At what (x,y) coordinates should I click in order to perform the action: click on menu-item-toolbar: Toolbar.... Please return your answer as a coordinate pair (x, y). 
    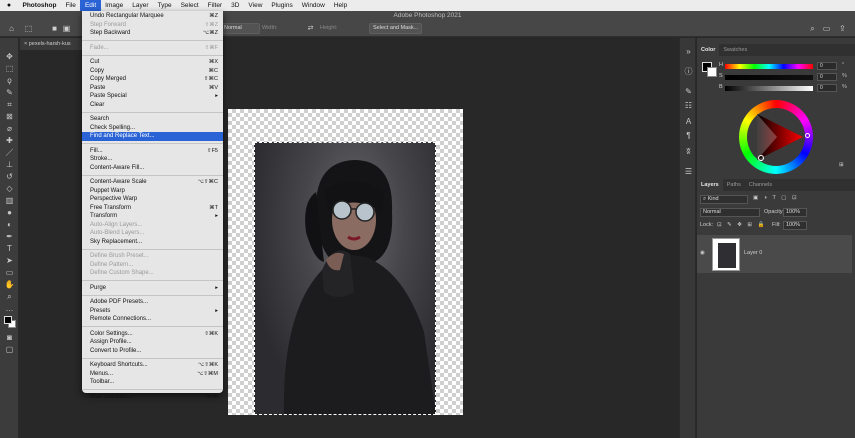
    Looking at the image, I should click on (152, 382).